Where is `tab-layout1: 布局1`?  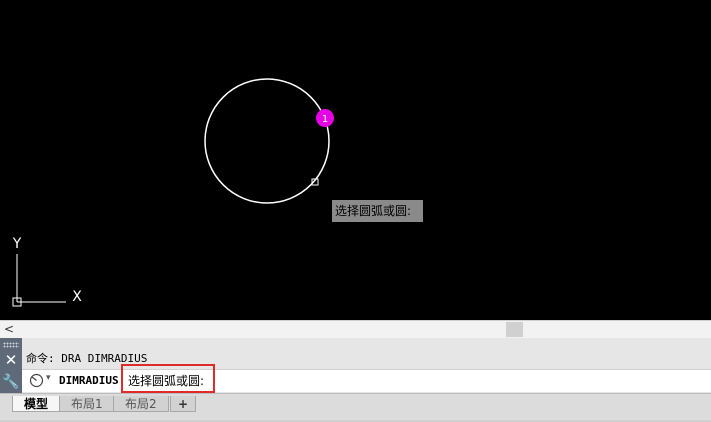
tab-layout1: 布局1 is located at coordinates (87, 404).